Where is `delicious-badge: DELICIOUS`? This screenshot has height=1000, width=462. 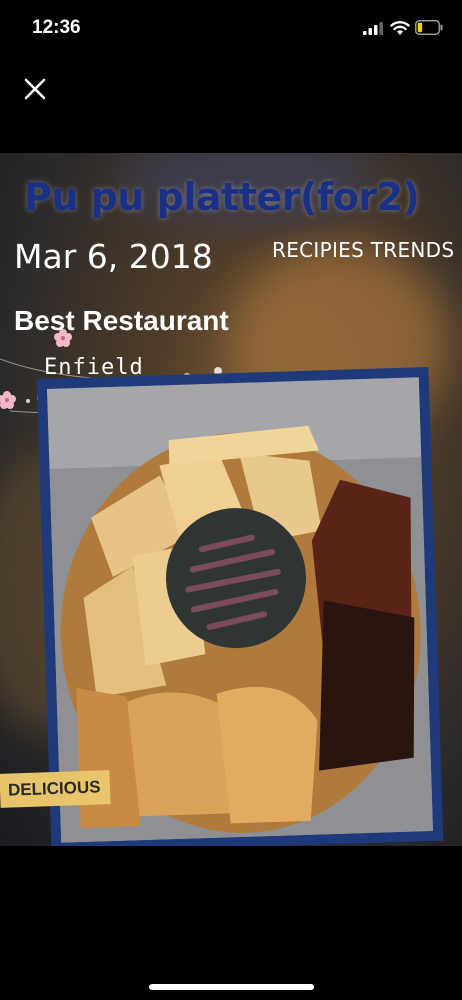
delicious-badge: DELICIOUS is located at coordinates (55, 789).